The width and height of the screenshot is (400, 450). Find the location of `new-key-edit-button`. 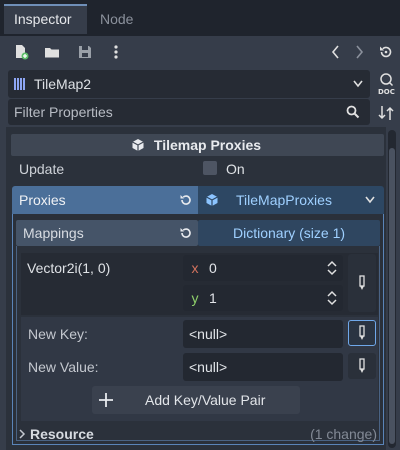

new-key-edit-button is located at coordinates (362, 333).